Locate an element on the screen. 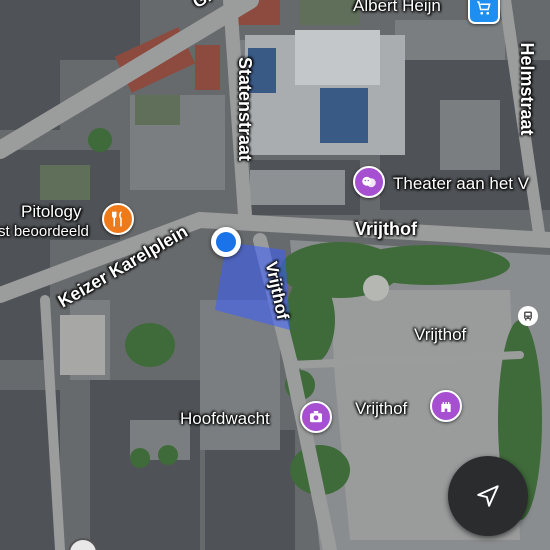  street-label-statenstraat: Statenstraat is located at coordinates (245, 109).